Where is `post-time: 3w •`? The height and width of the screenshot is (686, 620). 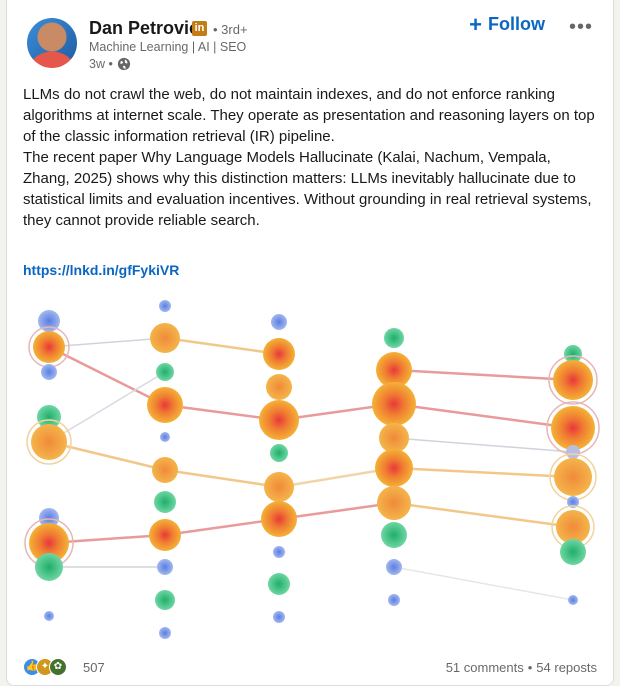
post-time: 3w • is located at coordinates (101, 64).